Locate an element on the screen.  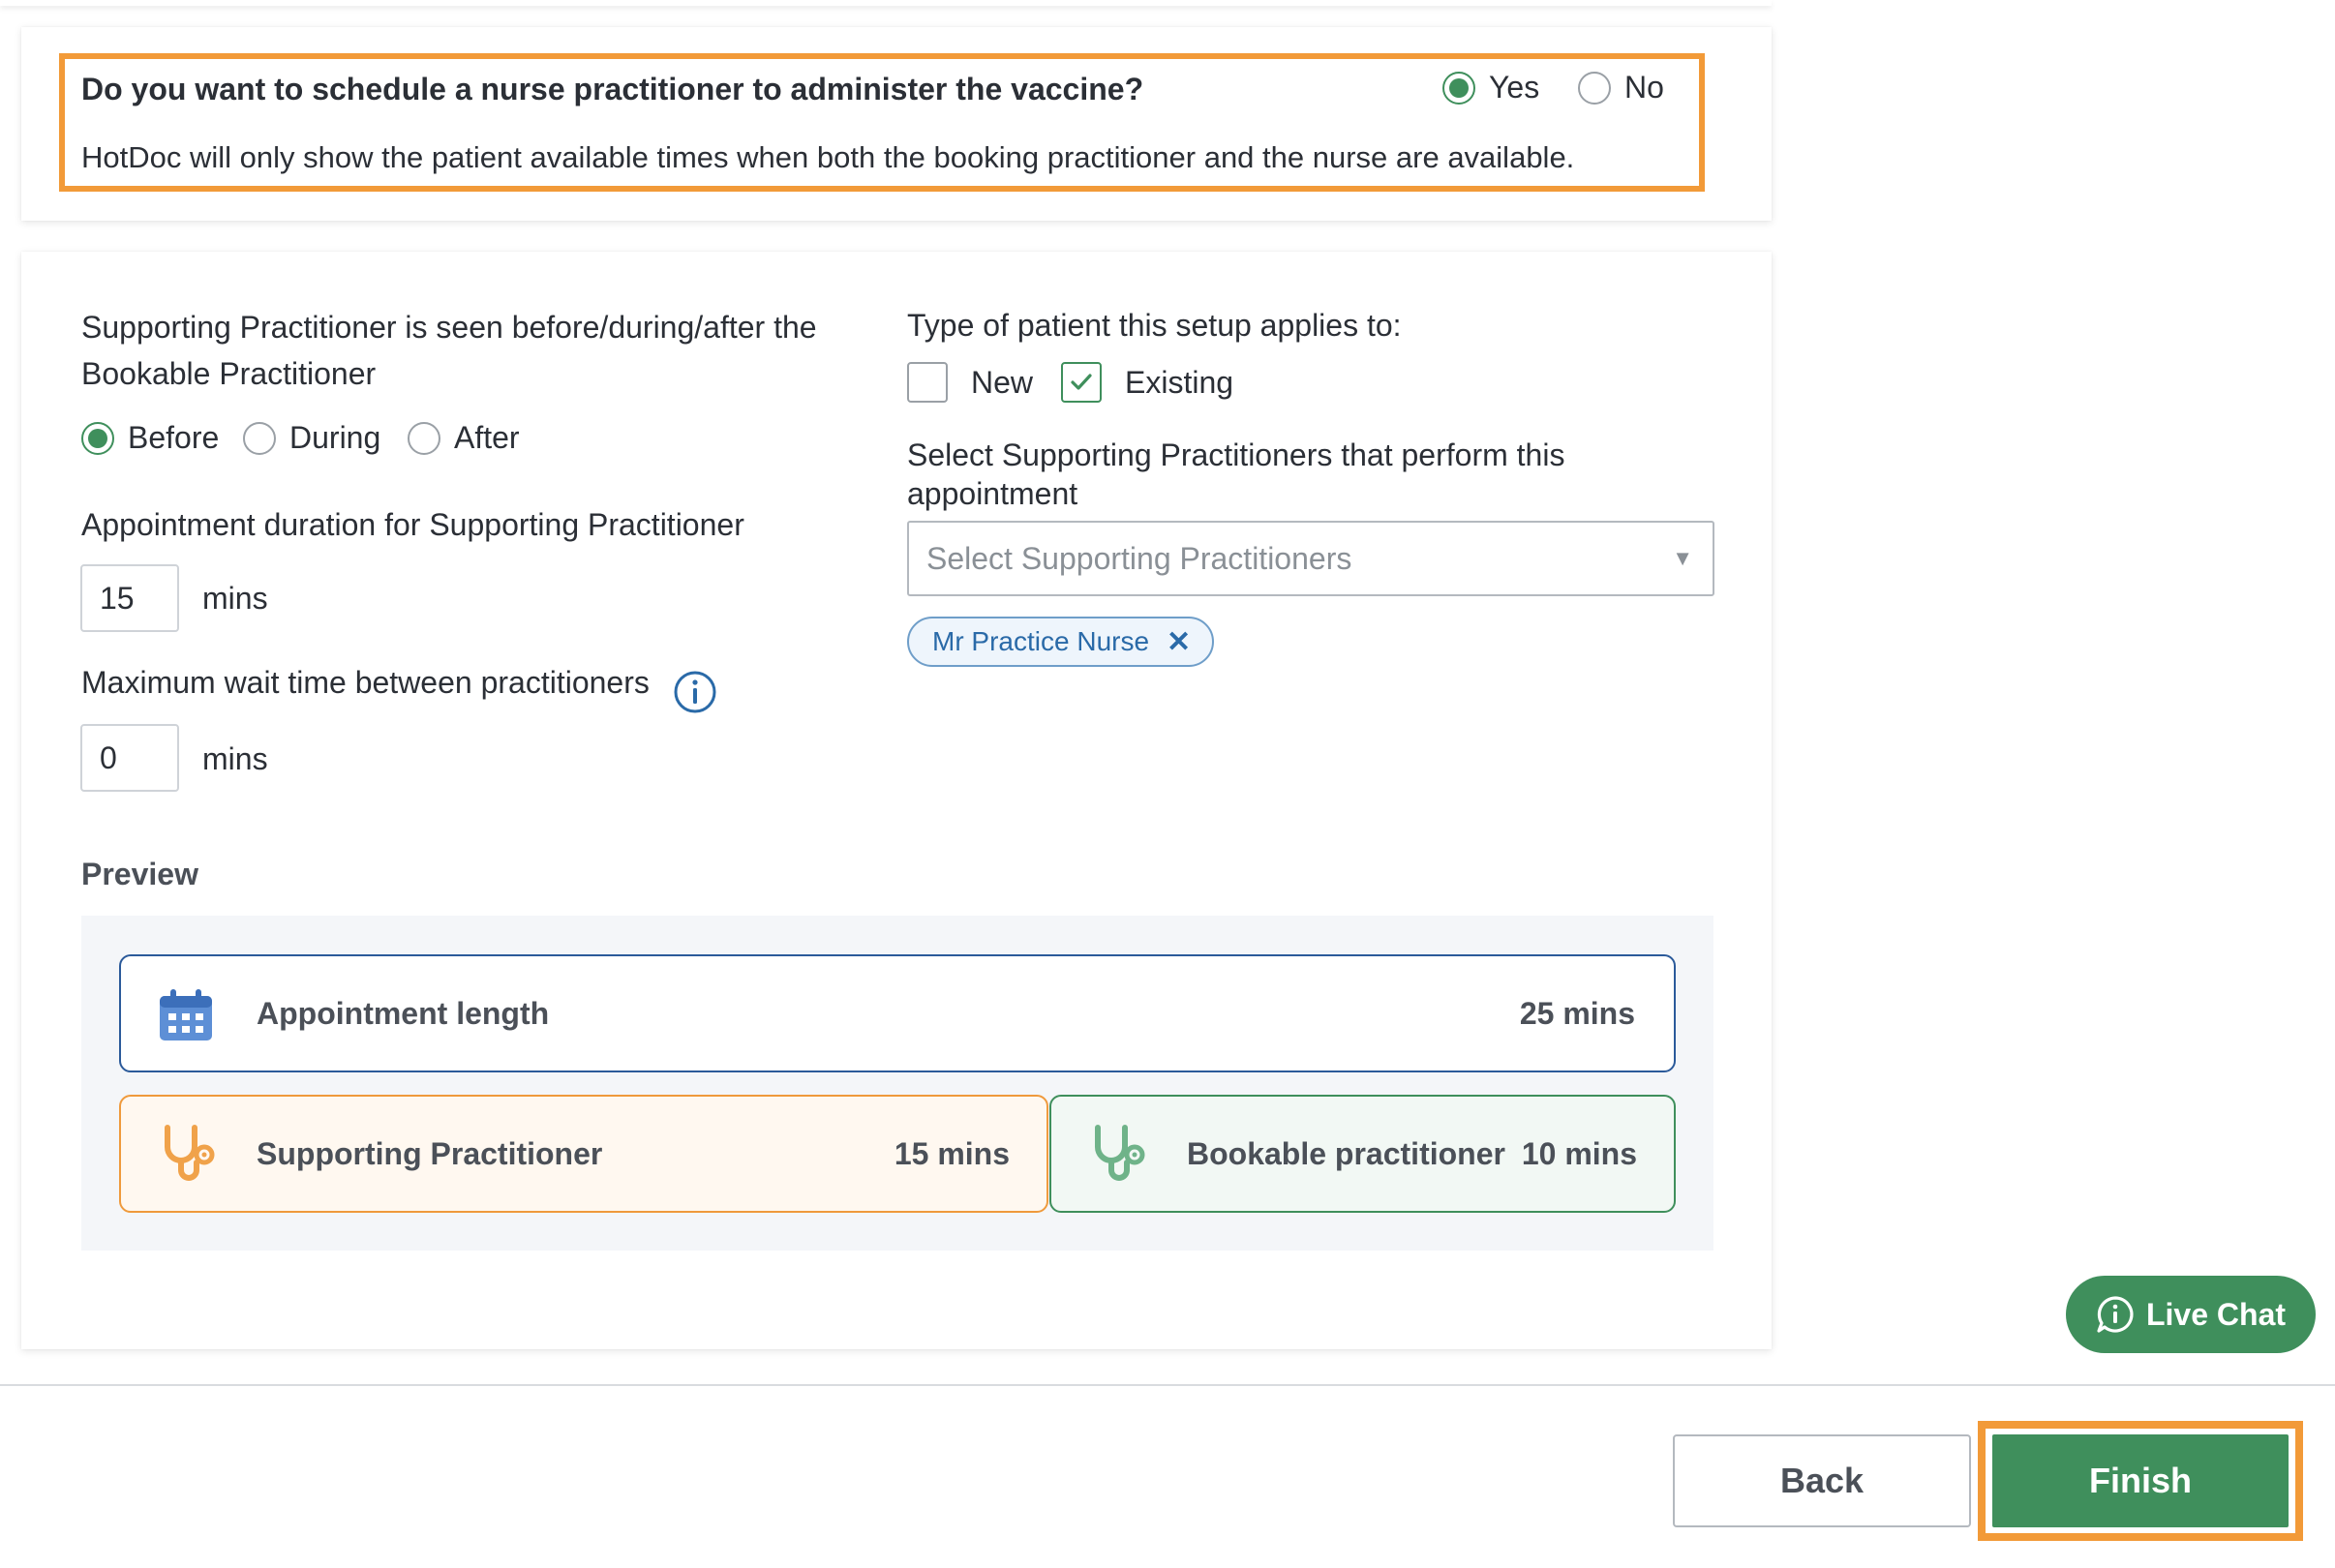
radio-no: No is located at coordinates (1621, 88).